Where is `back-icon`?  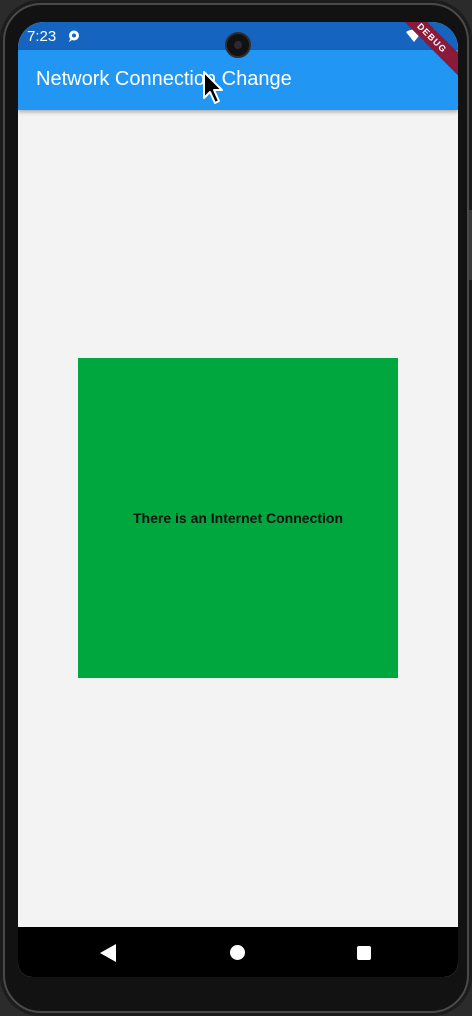
back-icon is located at coordinates (108, 953).